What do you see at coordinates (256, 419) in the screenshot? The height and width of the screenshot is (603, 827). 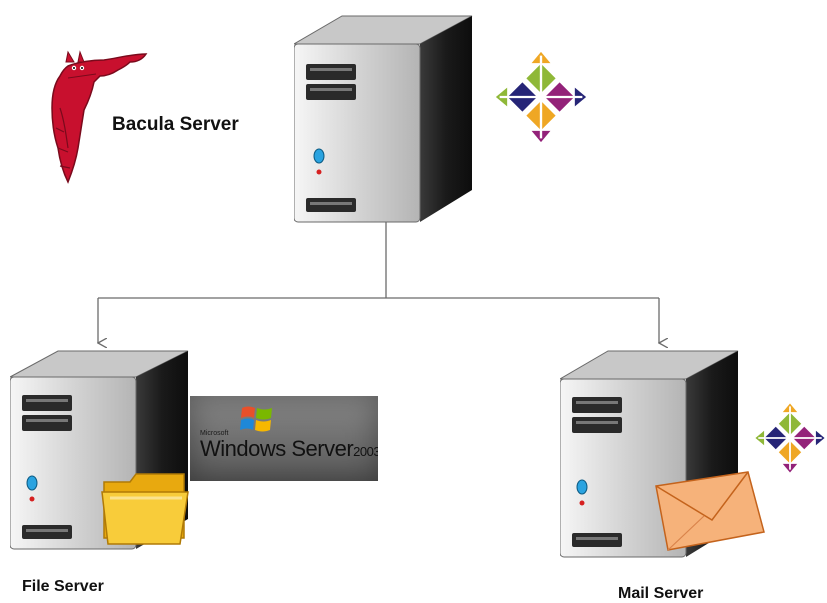 I see `windows-flag-icon` at bounding box center [256, 419].